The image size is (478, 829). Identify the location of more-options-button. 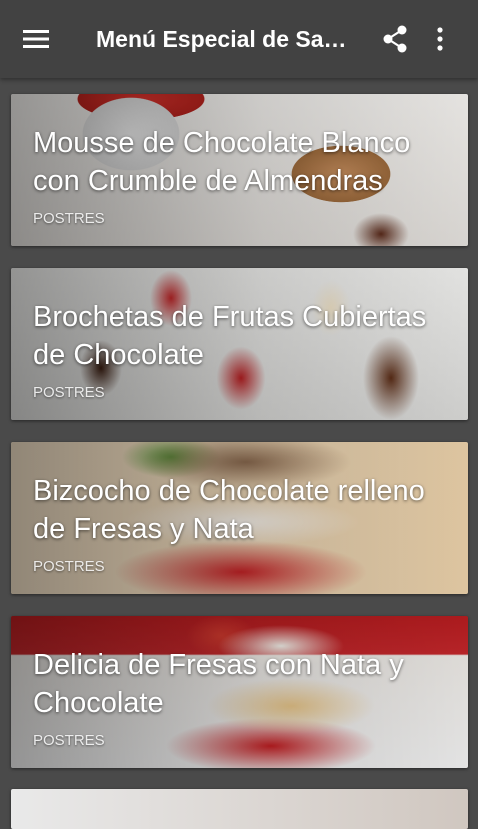
(440, 39).